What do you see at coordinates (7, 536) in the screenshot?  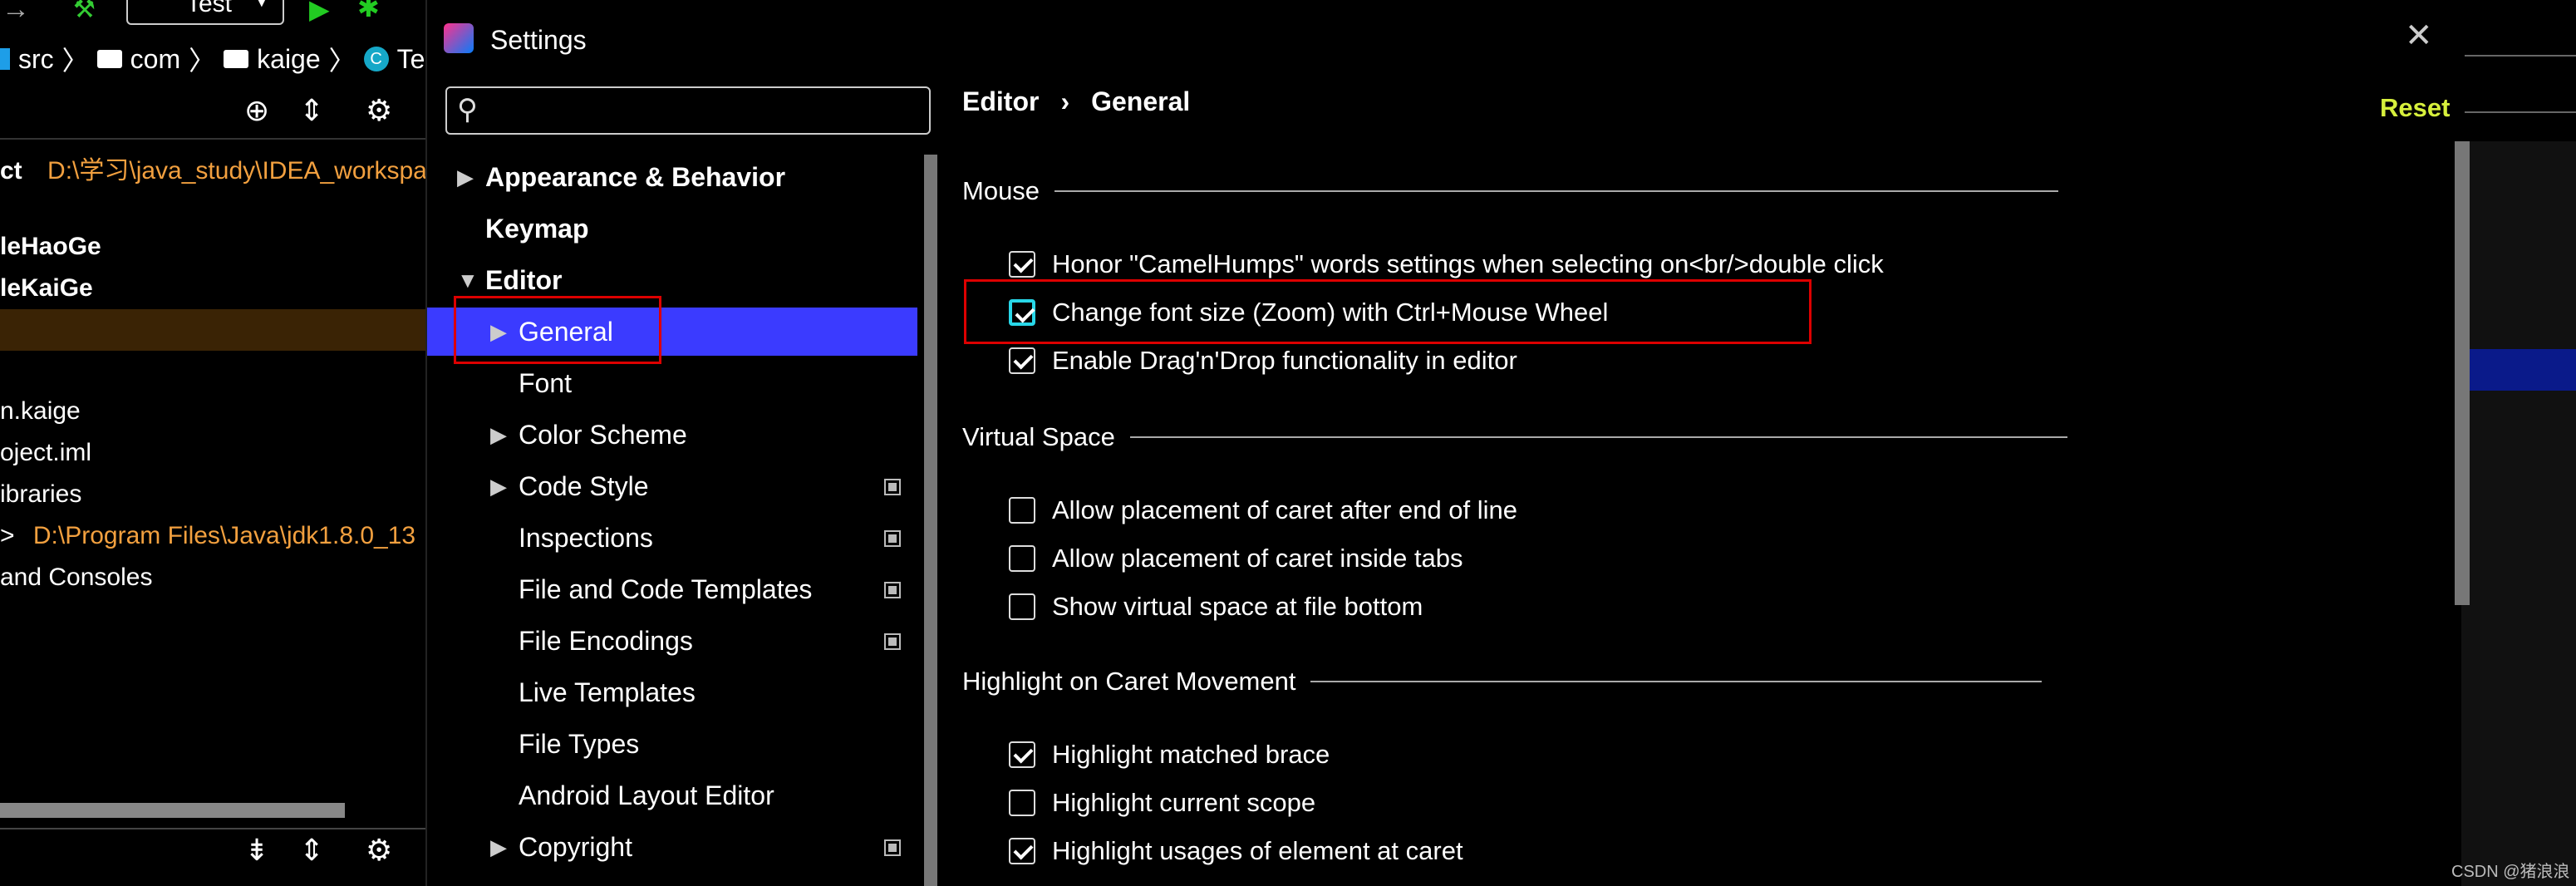 I see `expand-arrow-icon: >` at bounding box center [7, 536].